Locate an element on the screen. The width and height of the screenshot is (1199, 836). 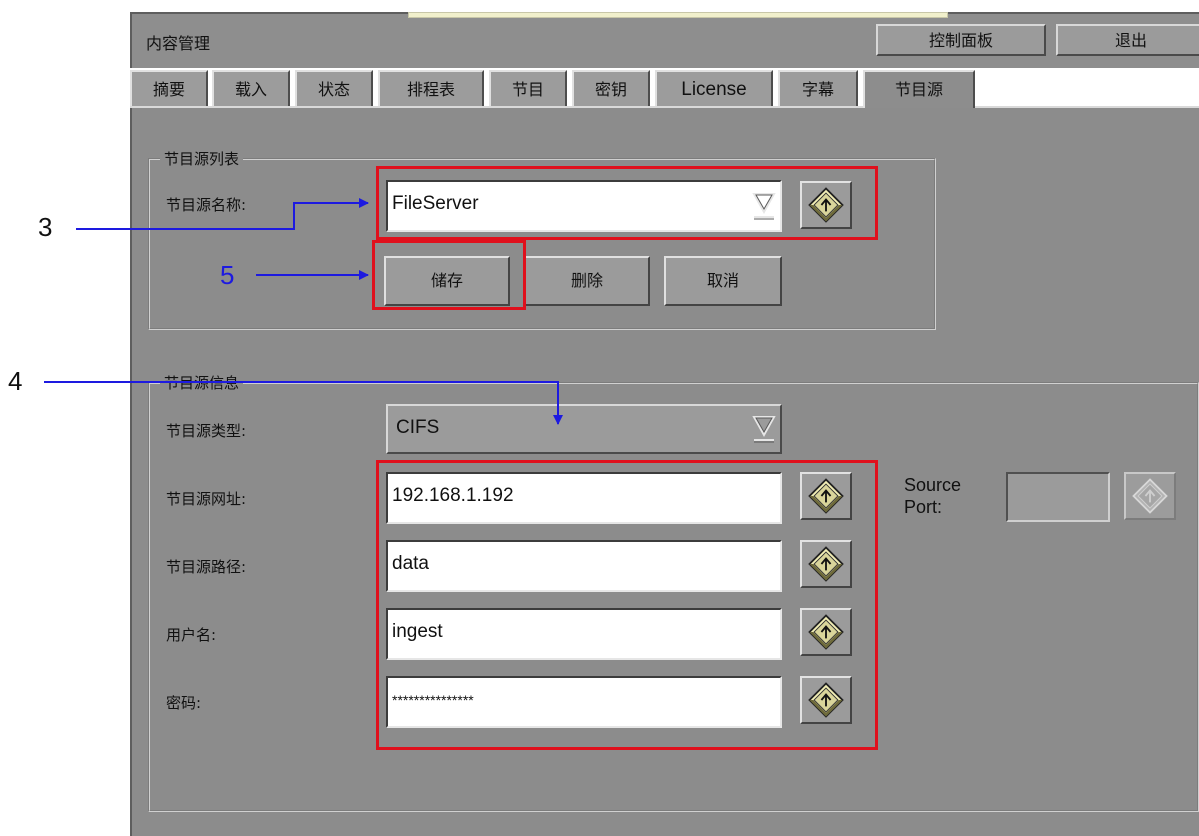
source-list-title: 节目源列表 is located at coordinates (202, 158).